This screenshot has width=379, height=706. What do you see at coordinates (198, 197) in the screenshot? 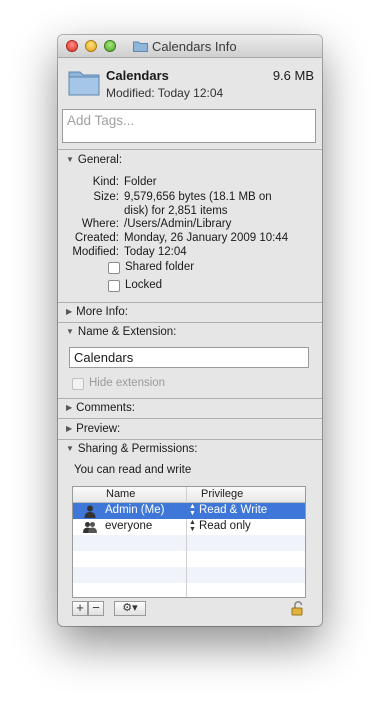
I see `size-value-line1: 9,579,656 bytes (18.1 MB on` at bounding box center [198, 197].